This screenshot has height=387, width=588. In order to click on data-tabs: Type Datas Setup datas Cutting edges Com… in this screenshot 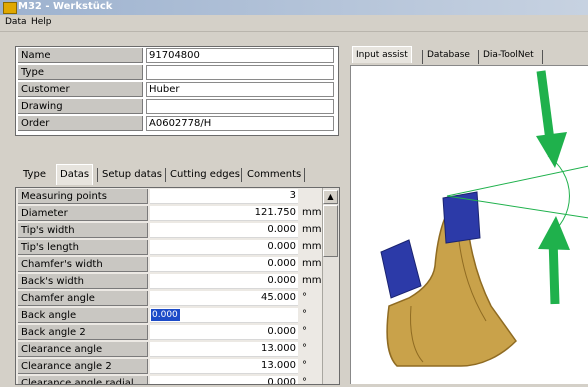, I will do `click(178, 174)`.